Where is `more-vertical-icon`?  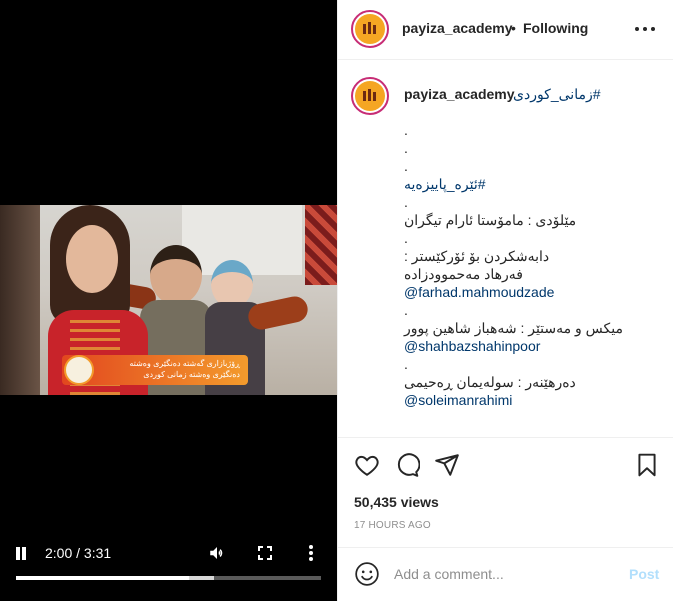
more-vertical-icon is located at coordinates (311, 553).